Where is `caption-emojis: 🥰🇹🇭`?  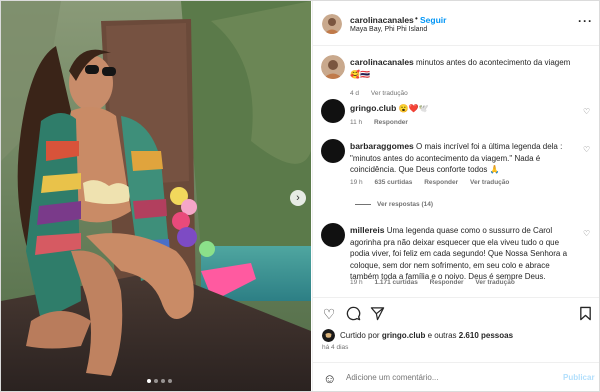
caption-emojis: 🥰🇹🇭 is located at coordinates (360, 74).